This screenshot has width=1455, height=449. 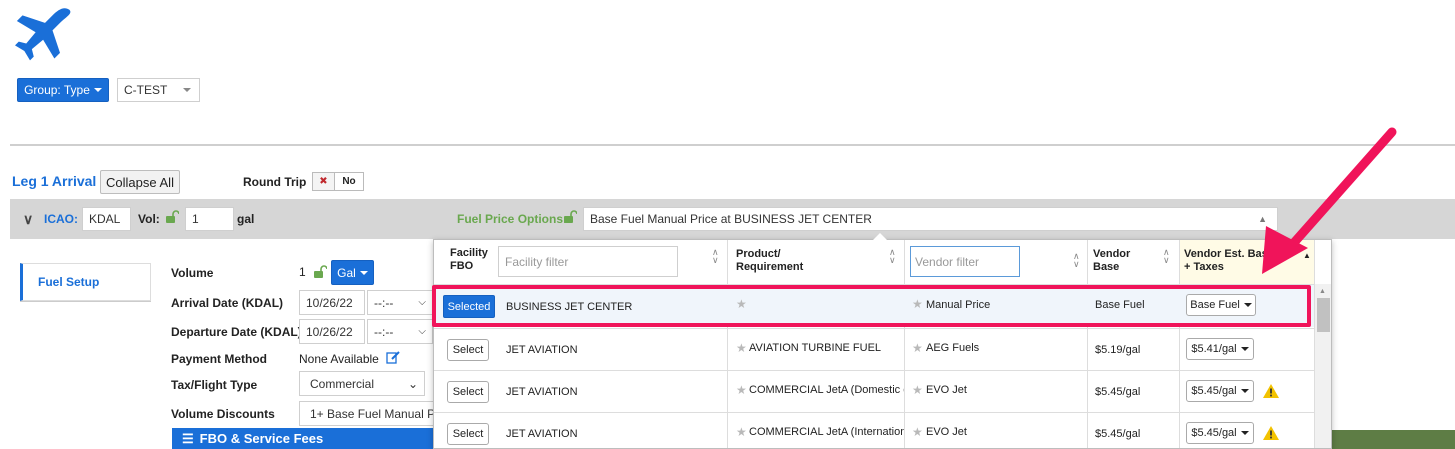 I want to click on round-trip-label: Round Trip, so click(x=275, y=182).